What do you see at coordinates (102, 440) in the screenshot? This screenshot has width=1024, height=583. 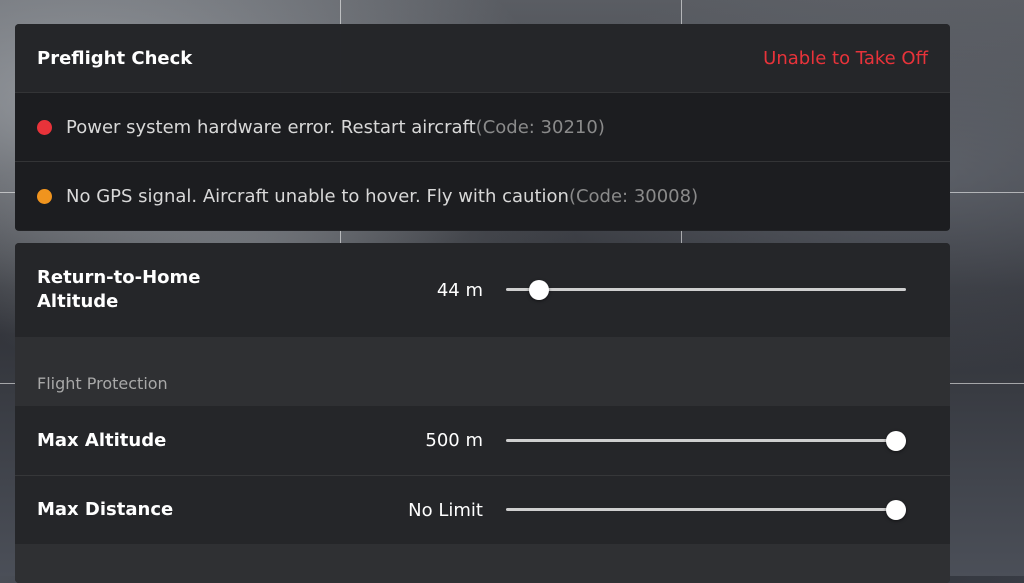 I see `max-altitude-label: Max Altitude` at bounding box center [102, 440].